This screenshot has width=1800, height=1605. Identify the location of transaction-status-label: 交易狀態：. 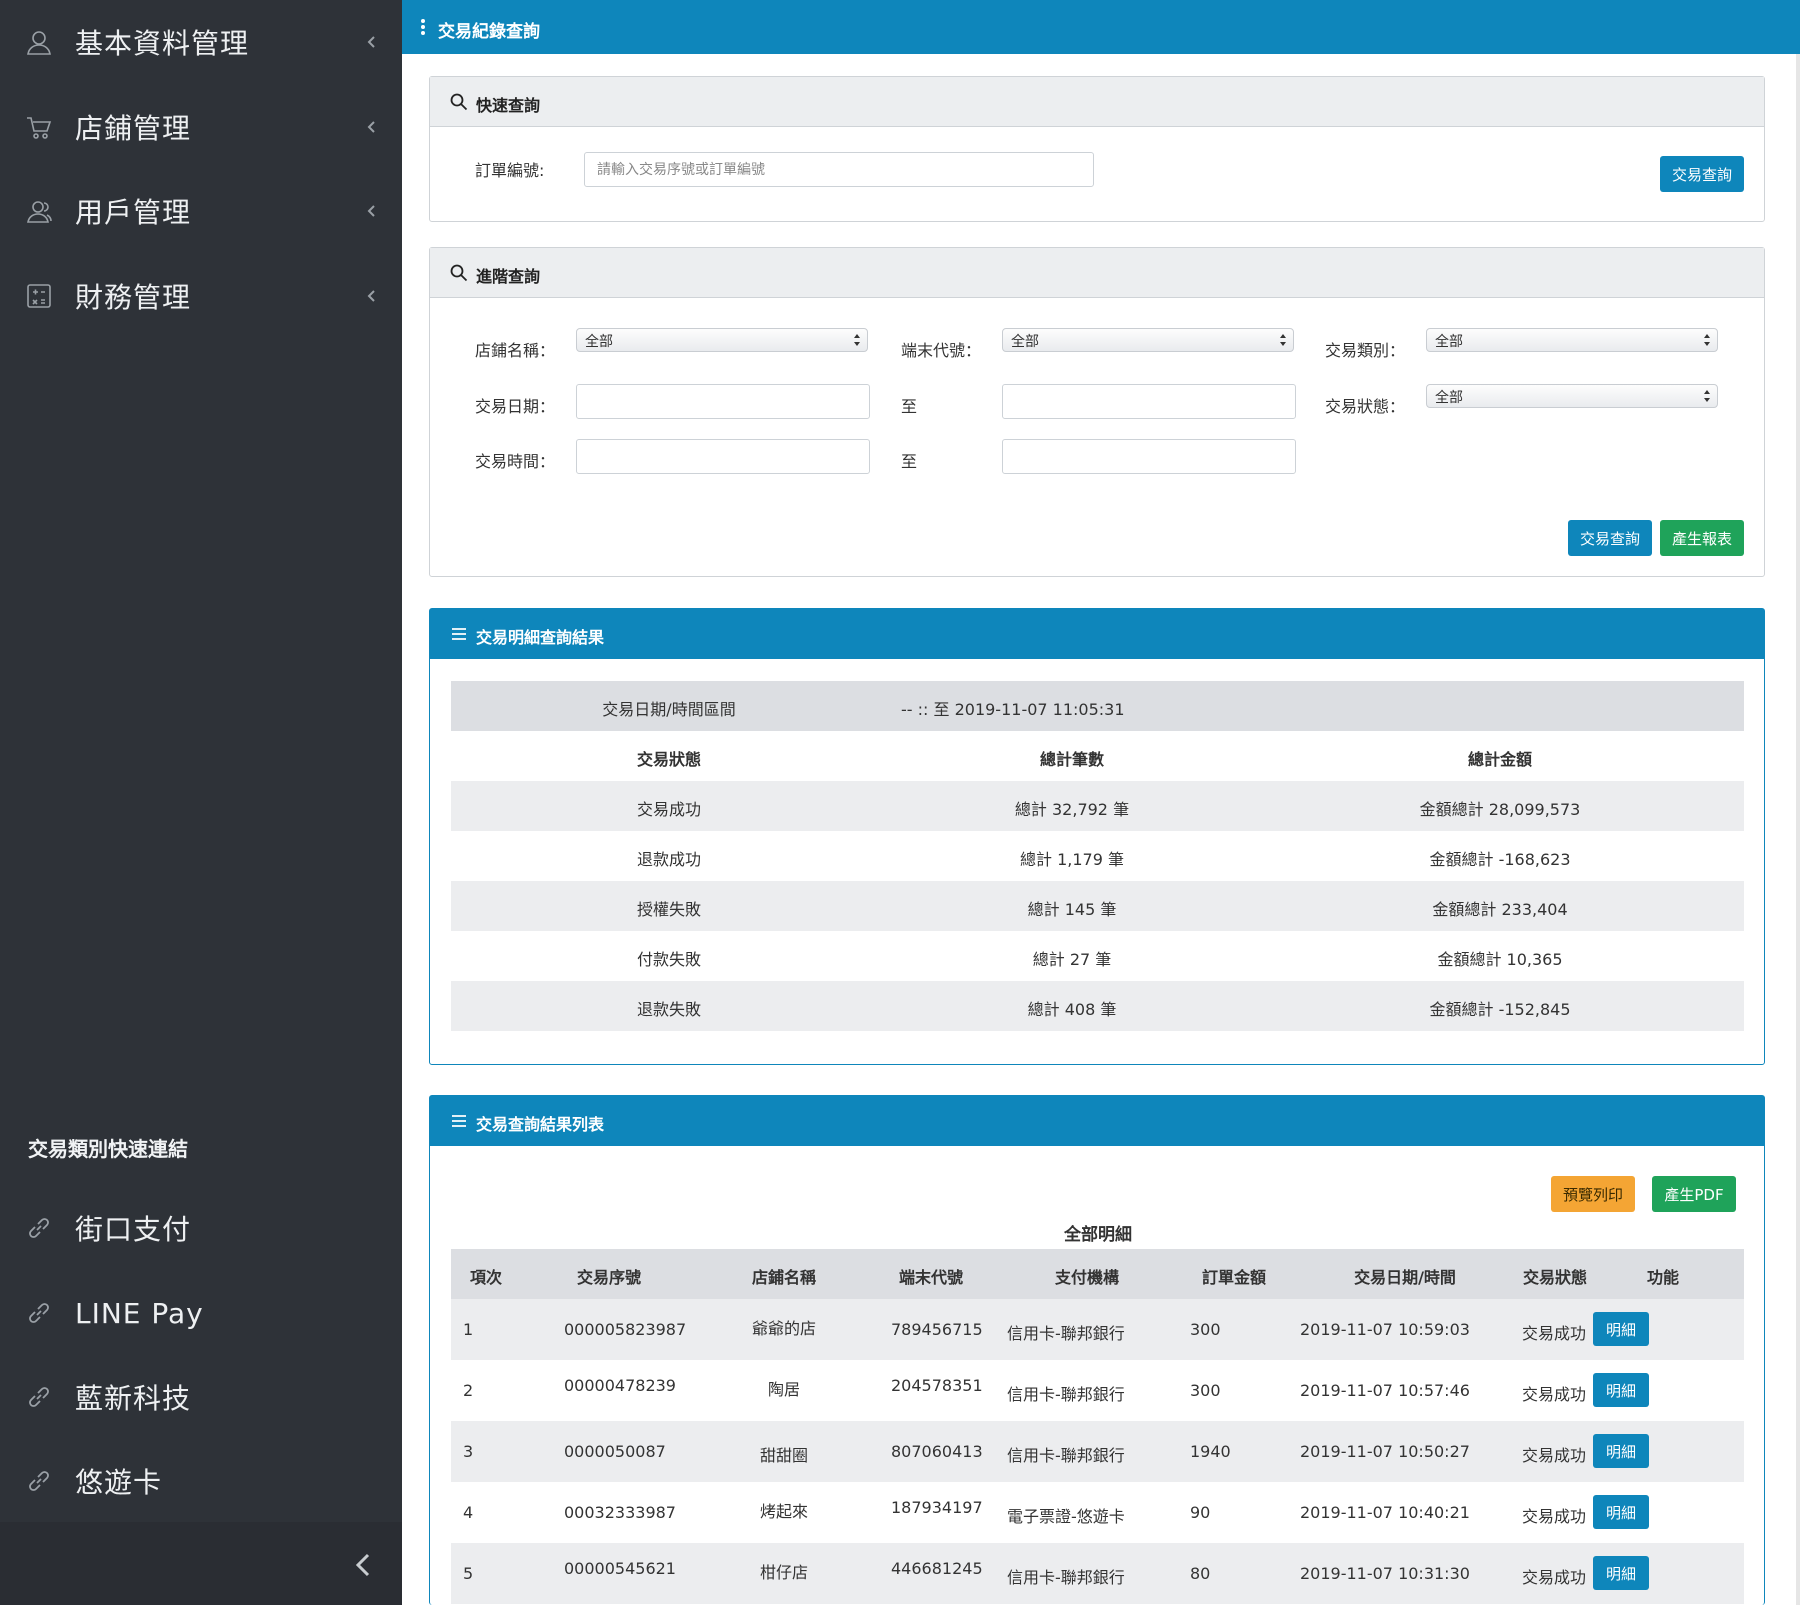
(1365, 406).